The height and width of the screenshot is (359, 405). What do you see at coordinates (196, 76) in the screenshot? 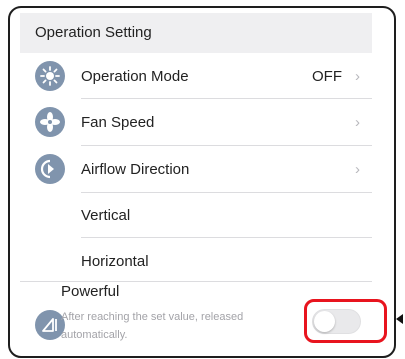
I see `operation-mode-row: Operation Mode OFF ›` at bounding box center [196, 76].